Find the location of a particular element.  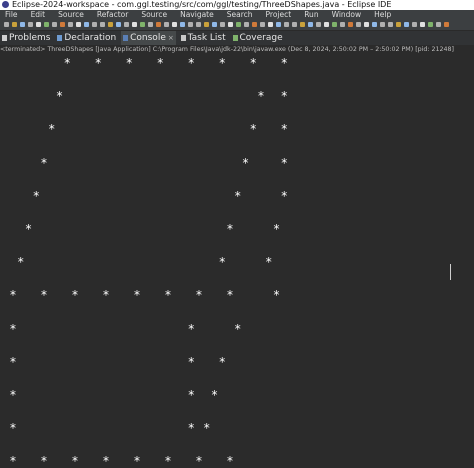

menu-source-2: Source is located at coordinates (154, 15).